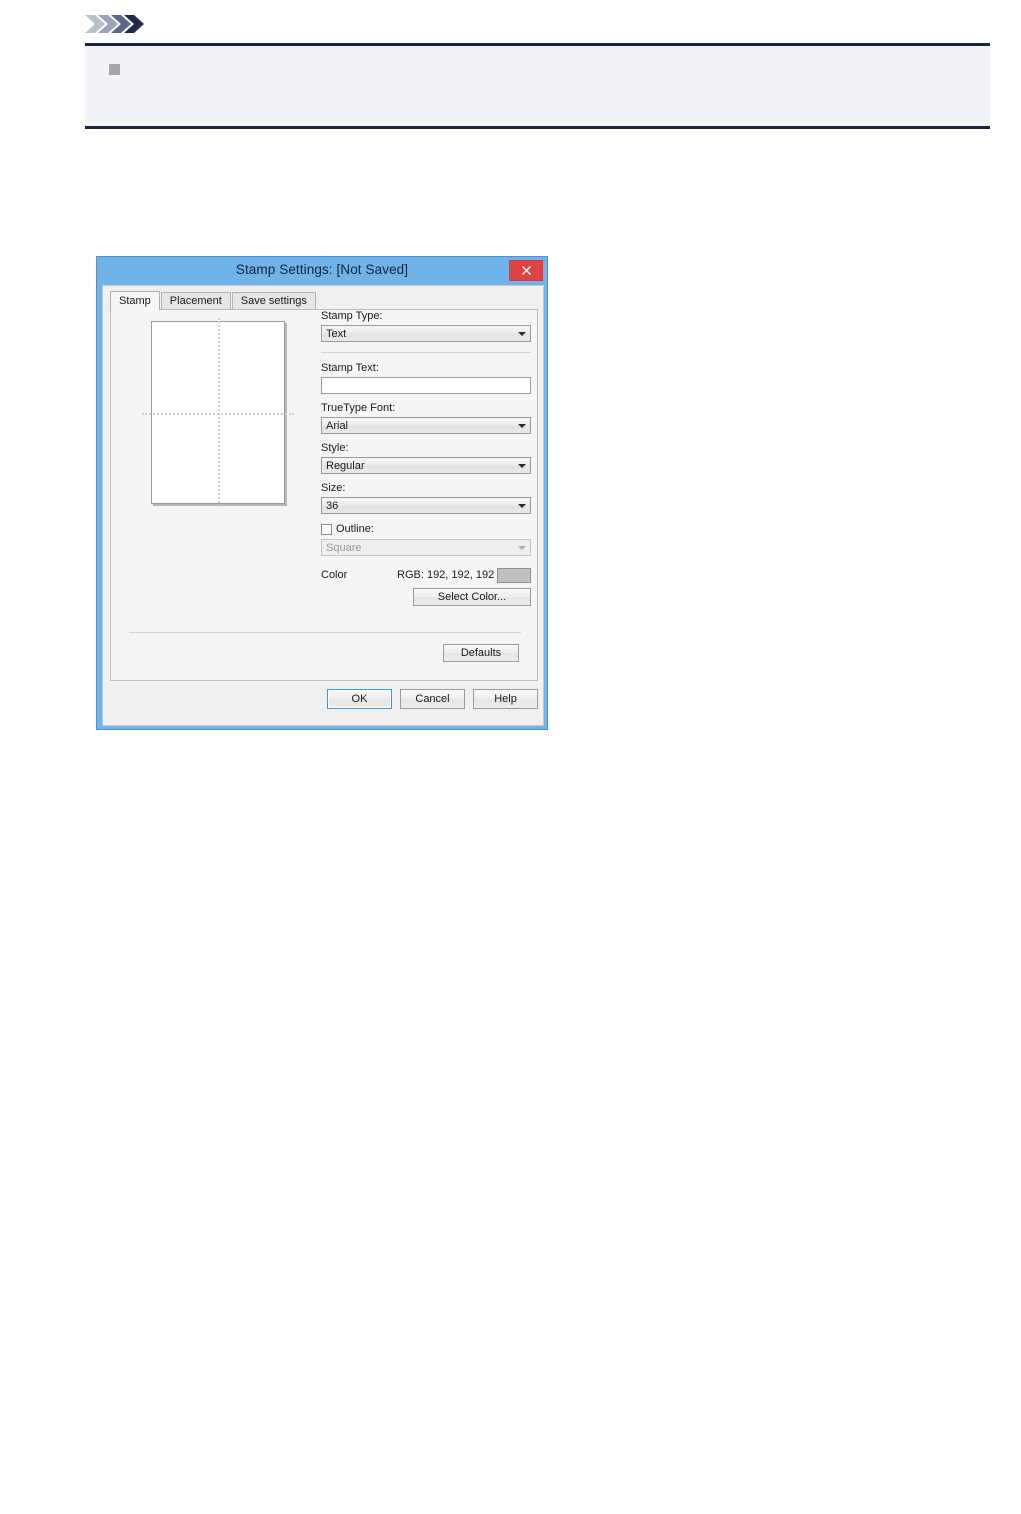 This screenshot has height=1514, width=1021. I want to click on dialog-title: Stamp Settings: [Not Saved], so click(322, 269).